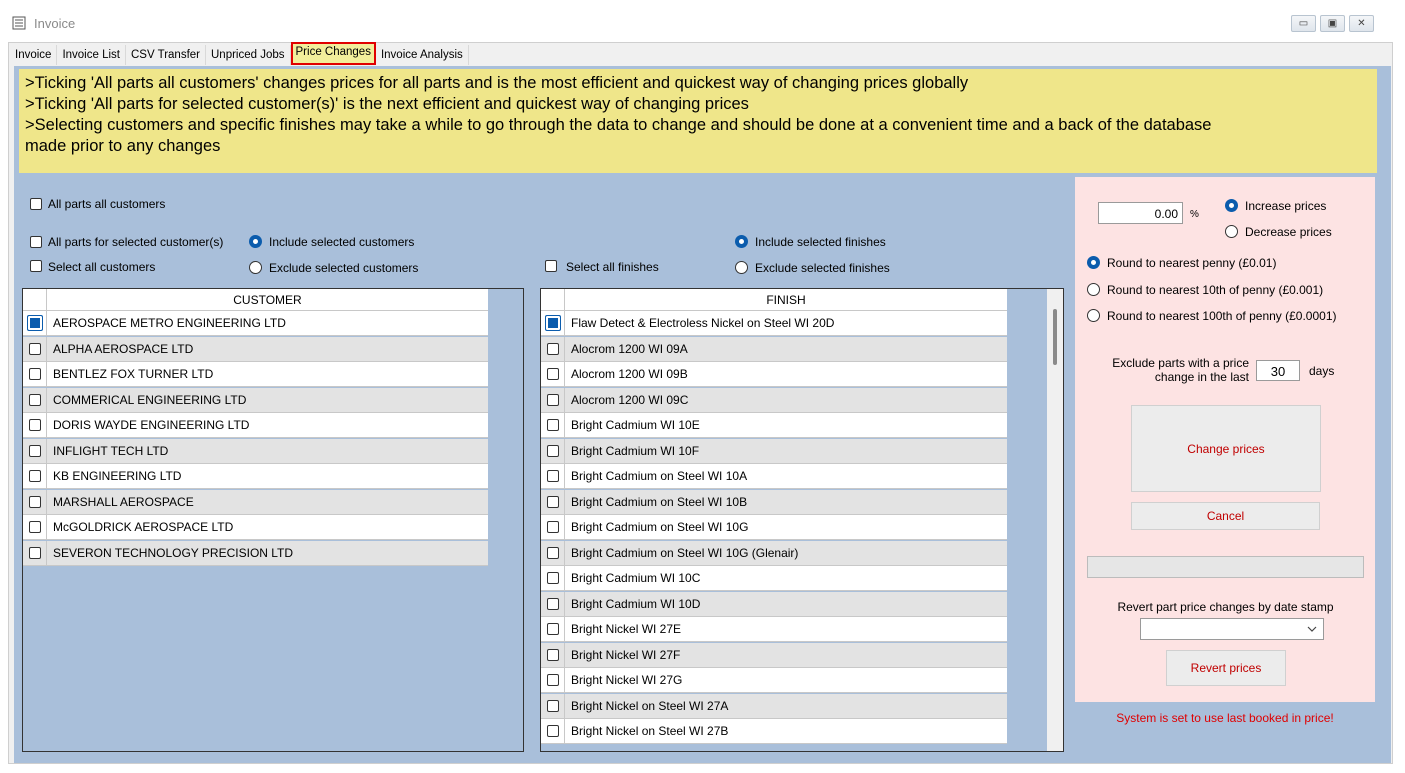 Image resolution: width=1405 pixels, height=773 pixels. I want to click on exclude-days-input: 30, so click(1278, 370).